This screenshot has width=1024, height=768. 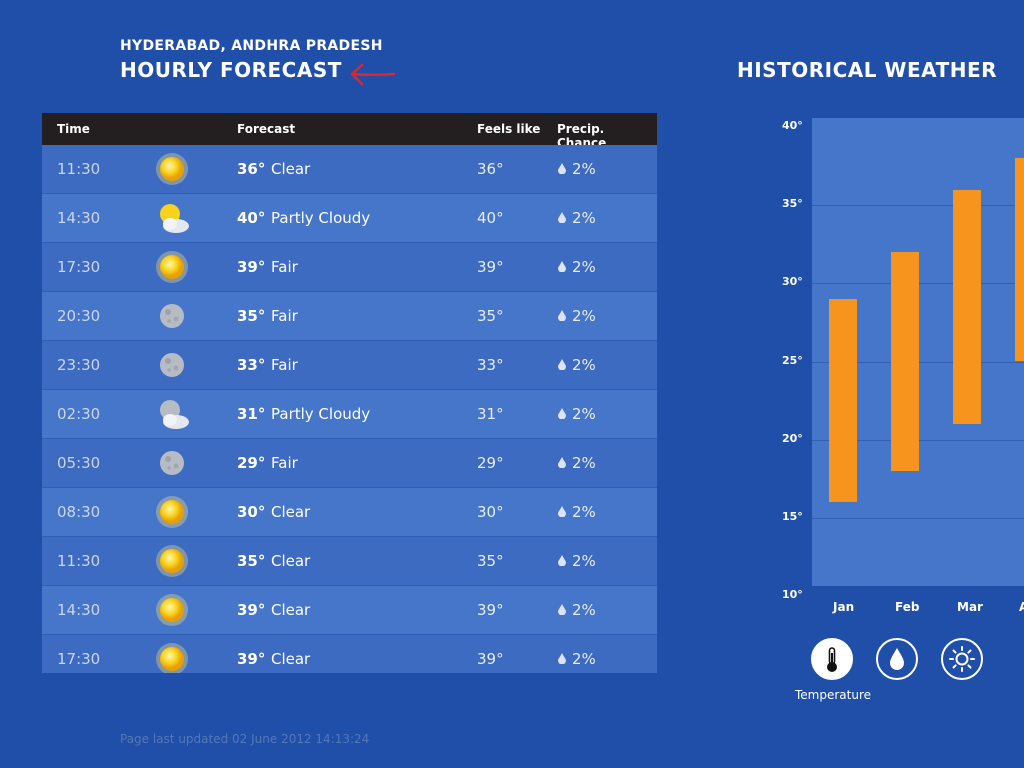 What do you see at coordinates (79, 316) in the screenshot?
I see `row-time: 20:30` at bounding box center [79, 316].